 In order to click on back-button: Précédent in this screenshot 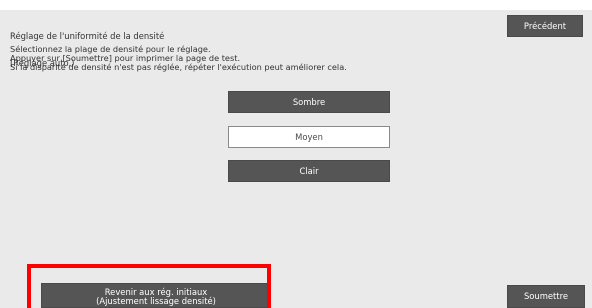, I will do `click(545, 26)`.